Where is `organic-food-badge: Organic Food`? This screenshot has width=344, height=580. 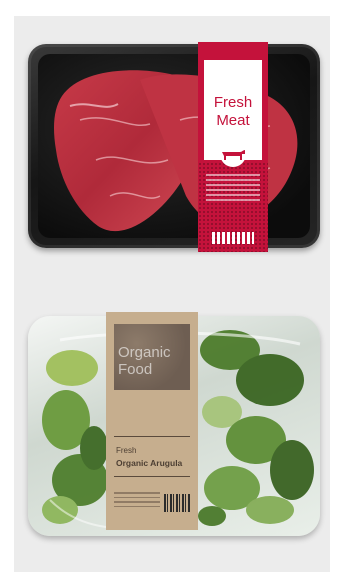 organic-food-badge: Organic Food is located at coordinates (152, 357).